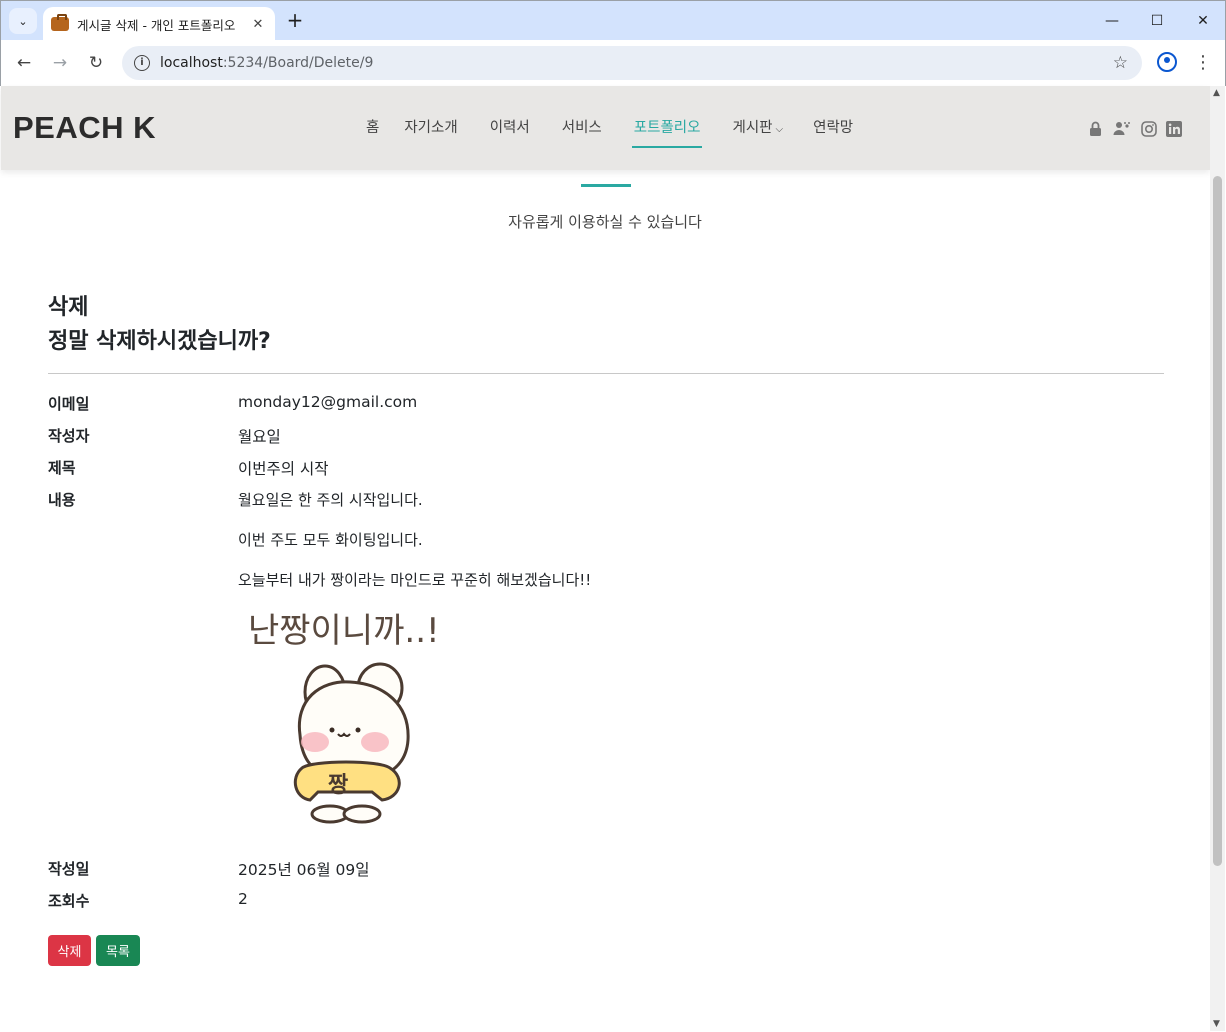  What do you see at coordinates (1217, 521) in the screenshot?
I see `scrollbar-thumb` at bounding box center [1217, 521].